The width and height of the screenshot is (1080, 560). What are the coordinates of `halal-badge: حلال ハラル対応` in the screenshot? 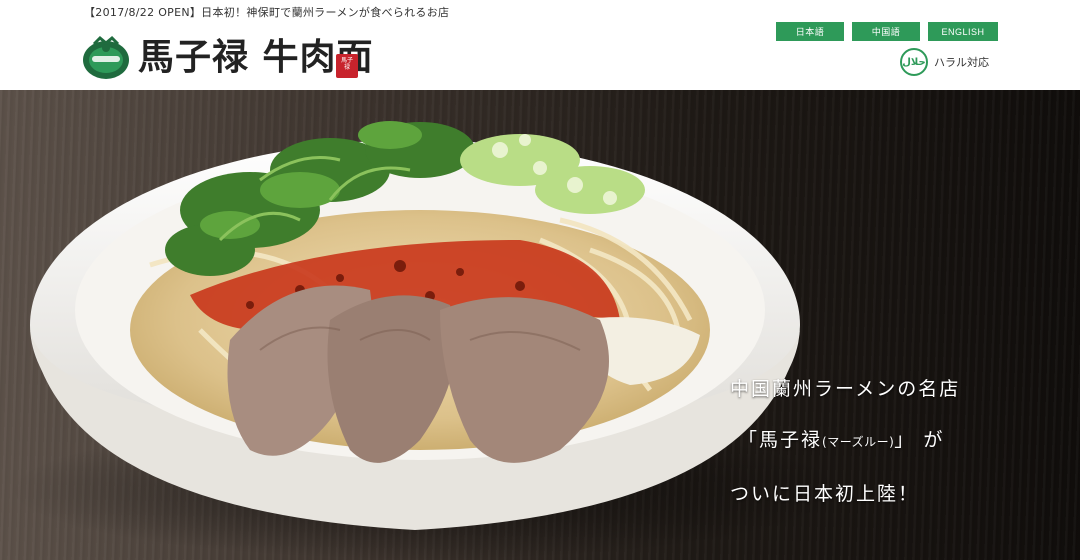 It's located at (944, 62).